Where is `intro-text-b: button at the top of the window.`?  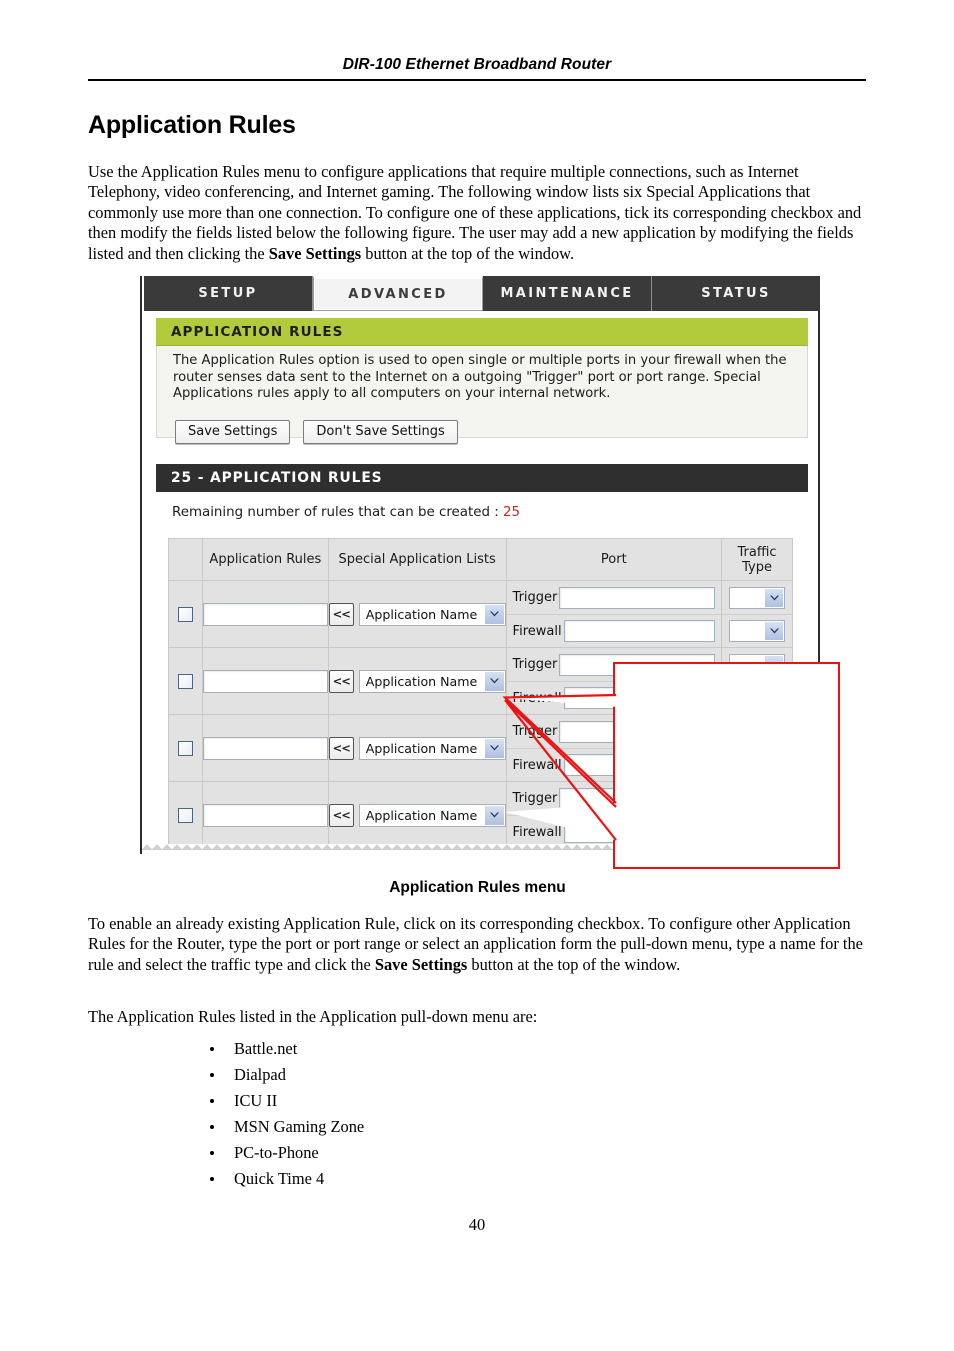 intro-text-b: button at the top of the window. is located at coordinates (468, 253).